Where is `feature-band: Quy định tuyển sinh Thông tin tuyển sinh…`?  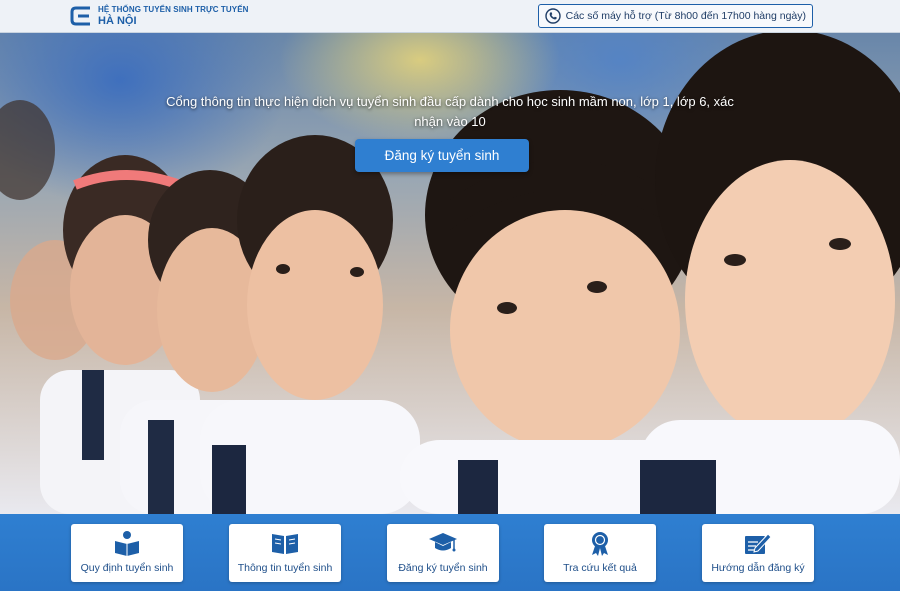 feature-band: Quy định tuyển sinh Thông tin tuyển sinh… is located at coordinates (450, 552).